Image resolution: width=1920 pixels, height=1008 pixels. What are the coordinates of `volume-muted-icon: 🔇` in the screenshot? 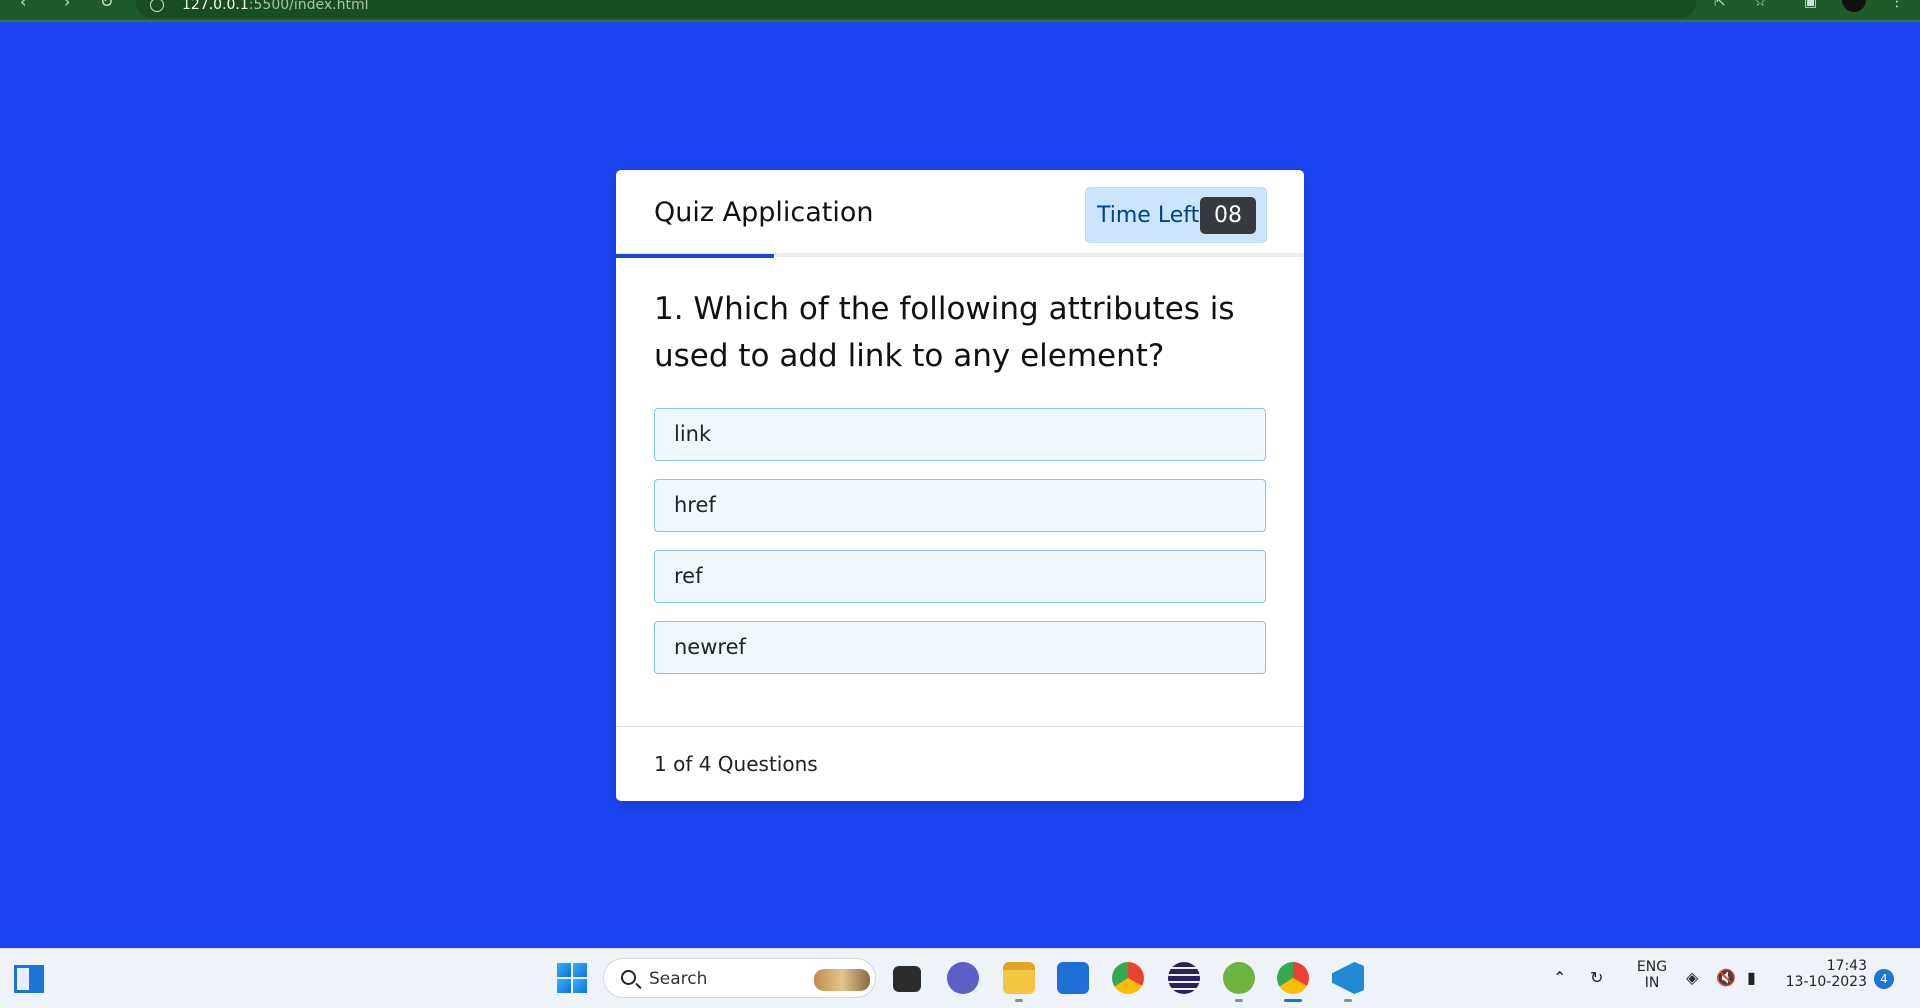 It's located at (1726, 977).